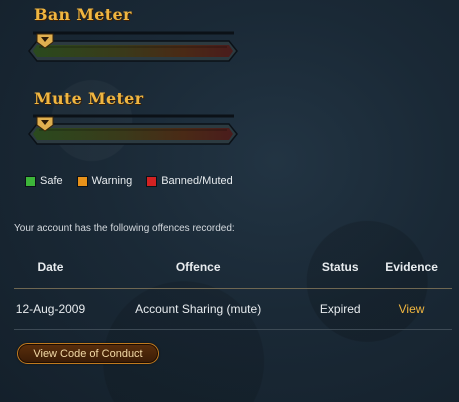 This screenshot has height=402, width=459. What do you see at coordinates (83, 14) in the screenshot?
I see `ban-meter-title: Ban Meter` at bounding box center [83, 14].